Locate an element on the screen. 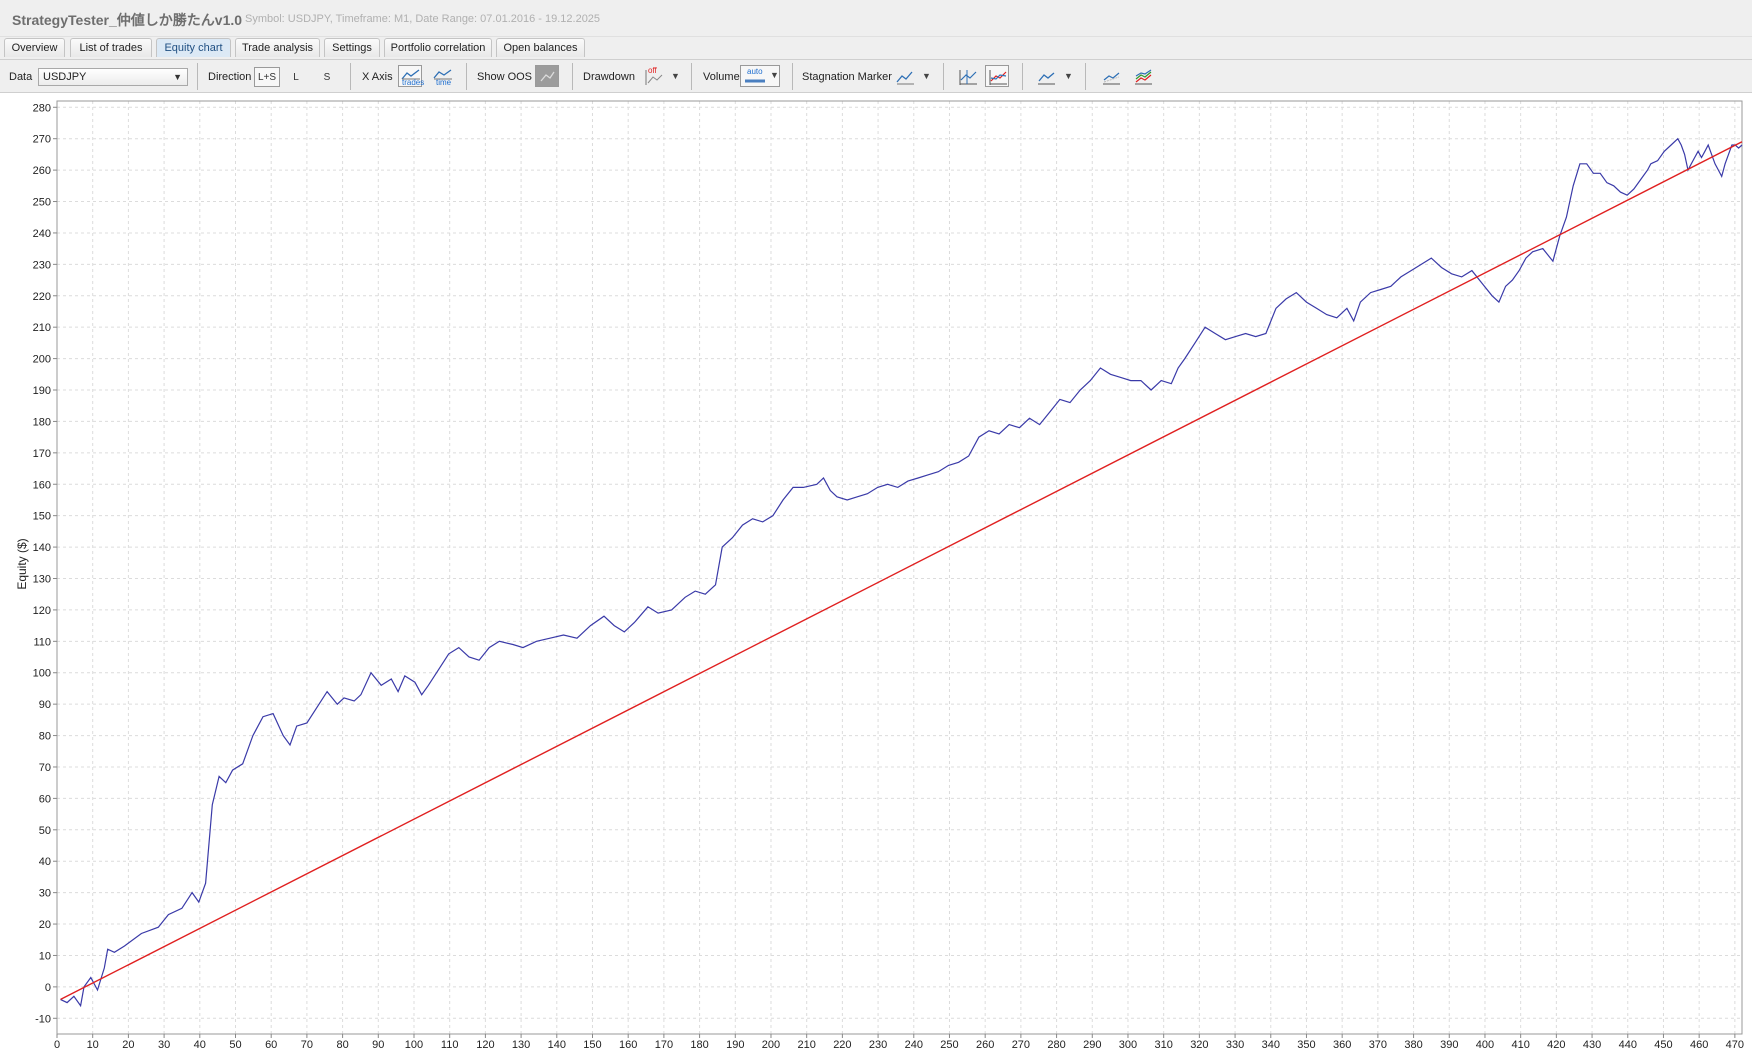 The width and height of the screenshot is (1752, 1050). x-tick-label: 420 is located at coordinates (1556, 1044).